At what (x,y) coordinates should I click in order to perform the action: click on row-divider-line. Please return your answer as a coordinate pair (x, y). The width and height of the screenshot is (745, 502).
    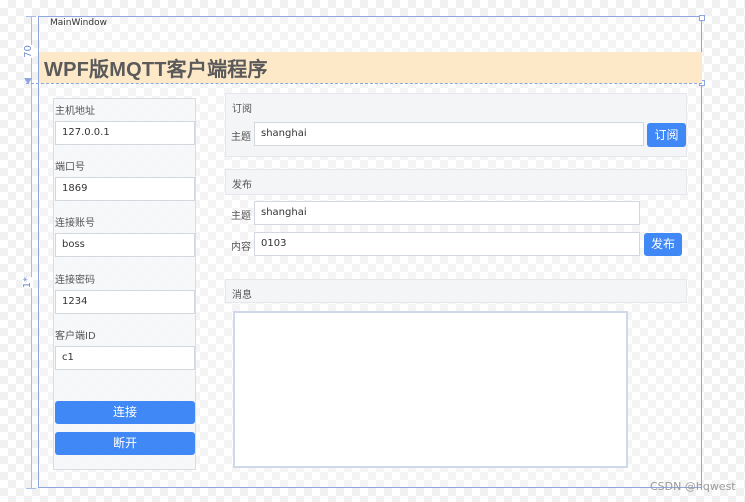
    Looking at the image, I should click on (364, 83).